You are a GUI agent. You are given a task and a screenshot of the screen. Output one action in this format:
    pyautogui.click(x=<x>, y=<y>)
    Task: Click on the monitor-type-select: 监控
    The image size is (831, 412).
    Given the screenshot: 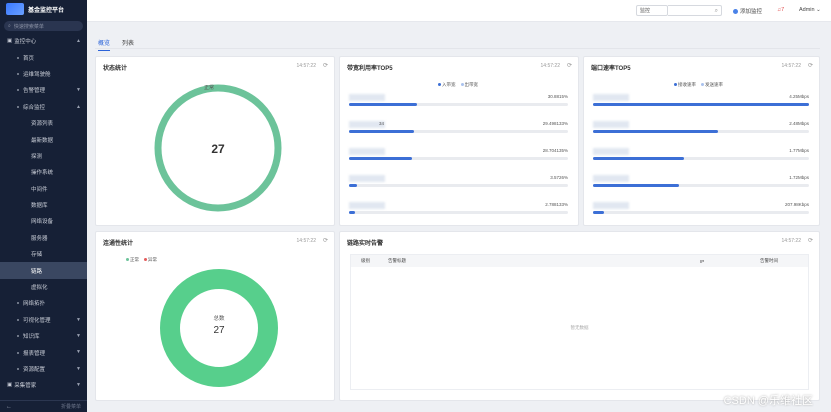 What is the action you would take?
    pyautogui.click(x=652, y=10)
    